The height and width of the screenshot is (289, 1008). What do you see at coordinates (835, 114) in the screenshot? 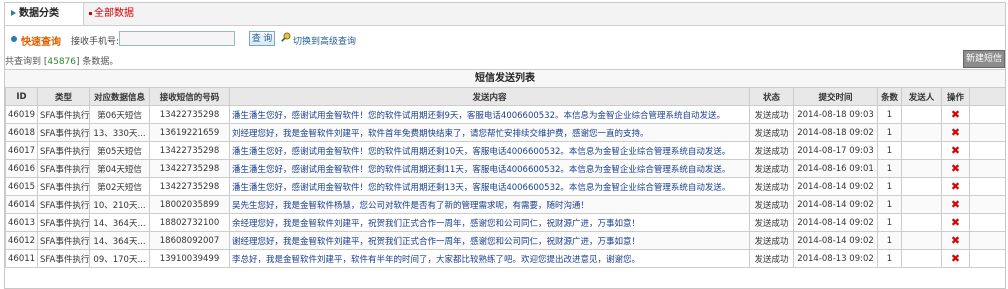
I see `cell-submit-time: 2014-08-18 09:03` at bounding box center [835, 114].